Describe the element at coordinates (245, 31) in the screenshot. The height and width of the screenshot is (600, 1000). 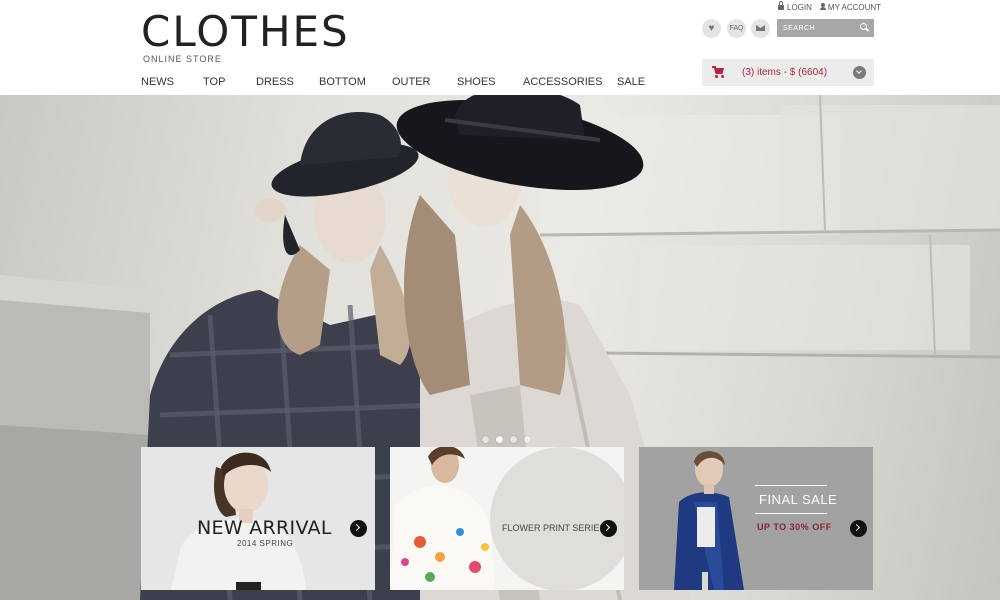
I see `logo-title: CLOTHES` at that location.